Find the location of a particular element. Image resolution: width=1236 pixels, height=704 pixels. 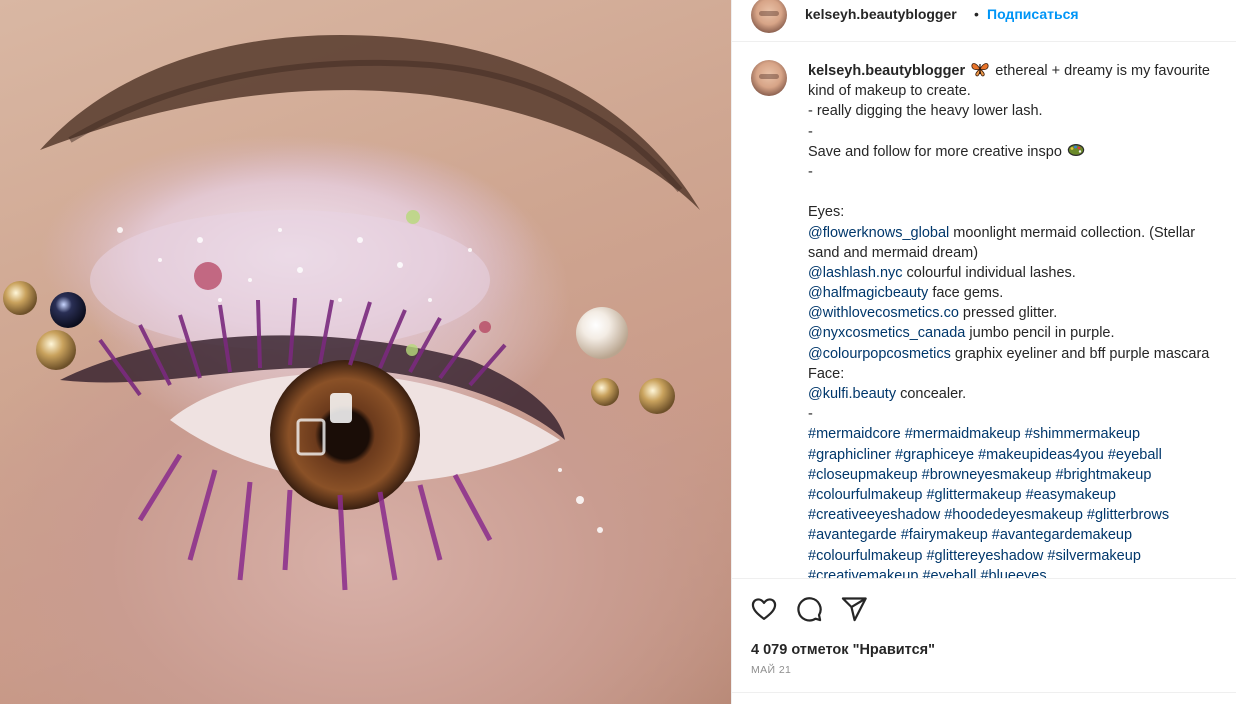

caption-line: - really digging the heavy lower lash. is located at coordinates (1022, 111).